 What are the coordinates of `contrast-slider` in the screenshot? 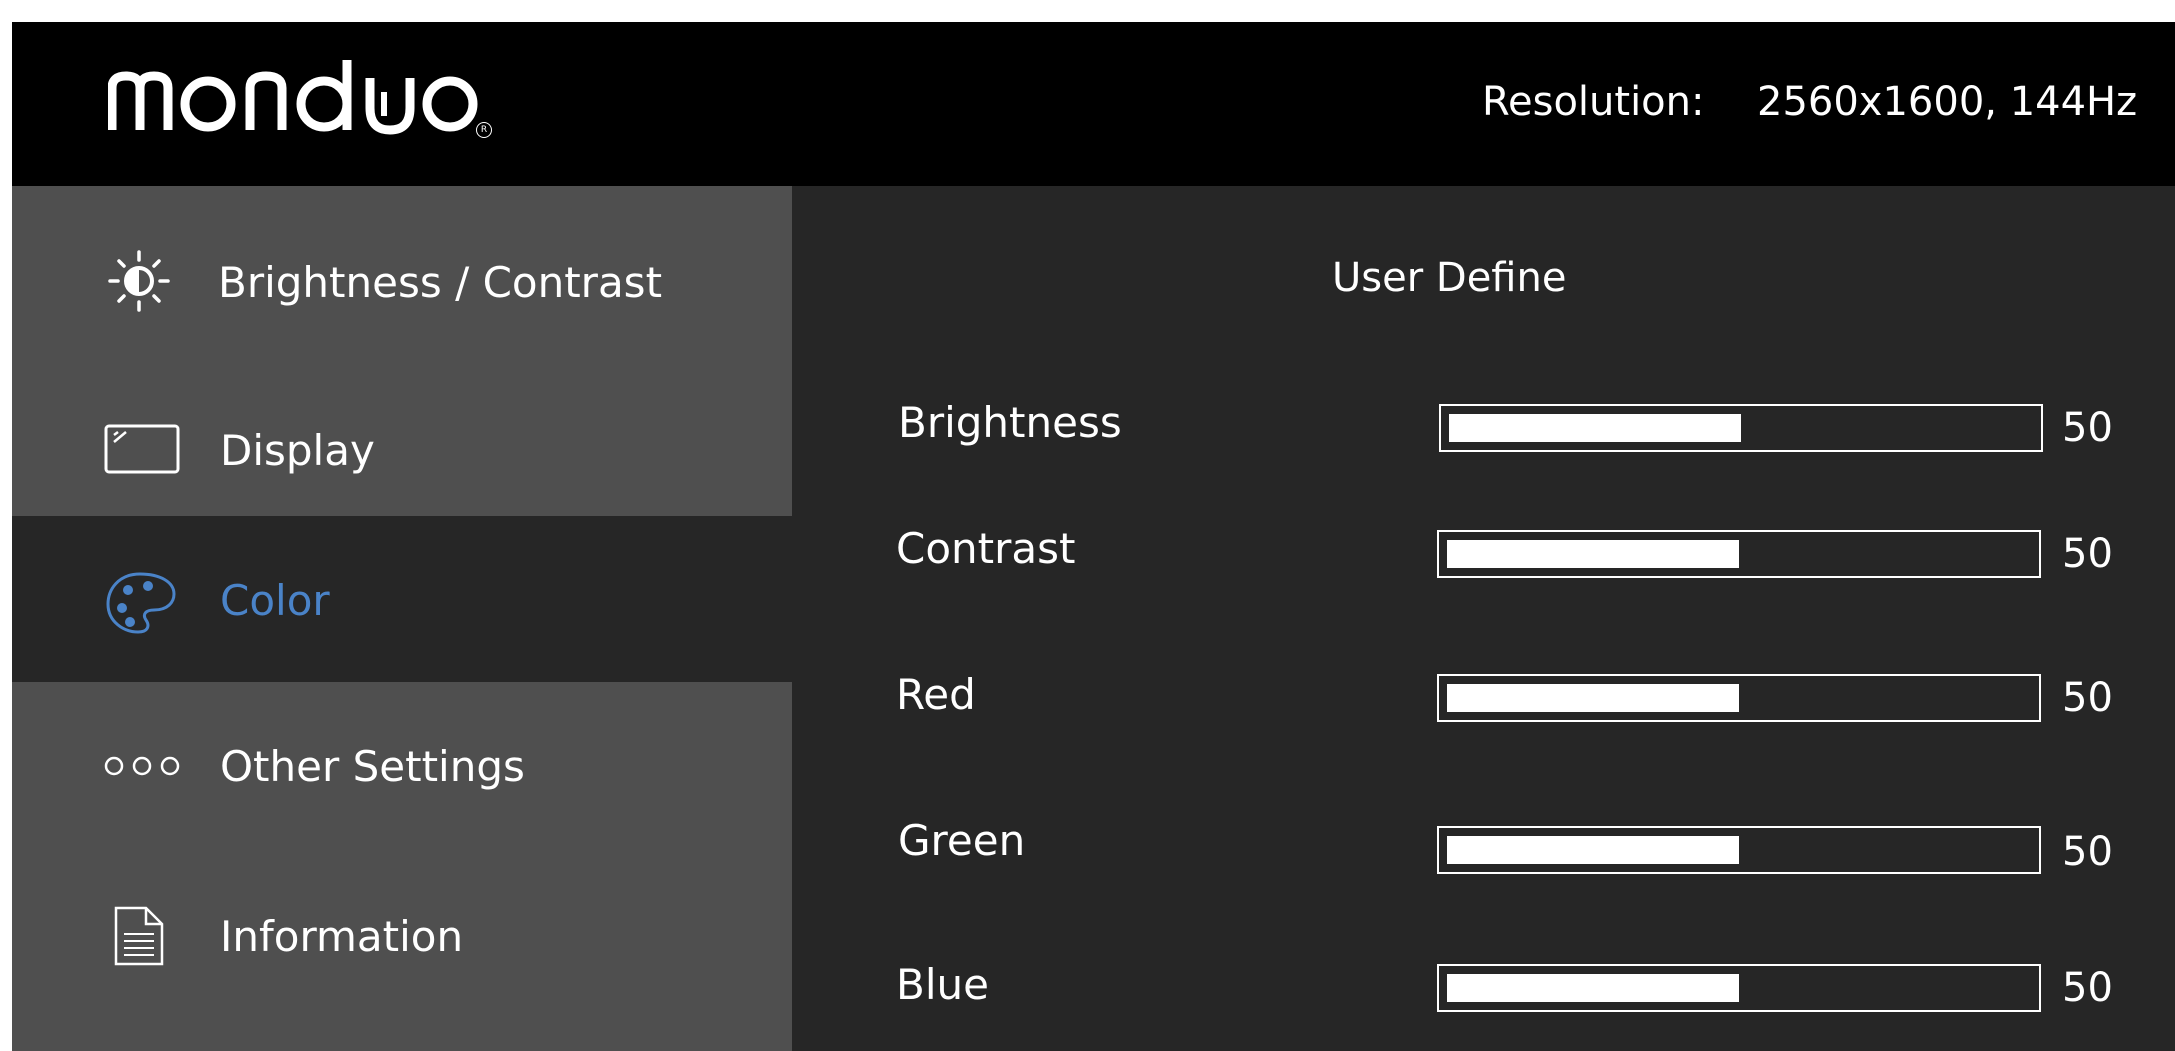 It's located at (1739, 554).